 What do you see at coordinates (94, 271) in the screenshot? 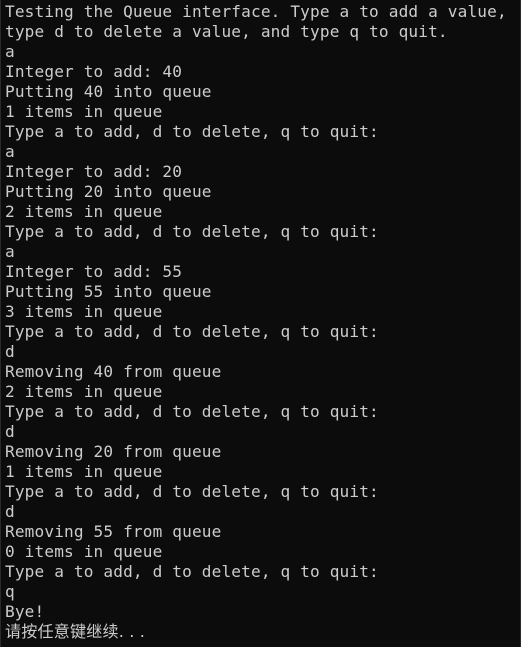
I see `console-line: Integer to add: 55` at bounding box center [94, 271].